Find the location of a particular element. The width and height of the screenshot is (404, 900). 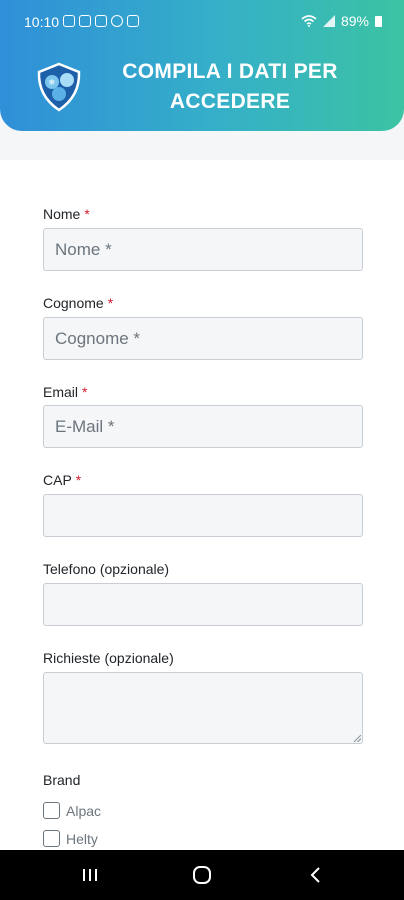

status-right: 89% is located at coordinates (341, 21).